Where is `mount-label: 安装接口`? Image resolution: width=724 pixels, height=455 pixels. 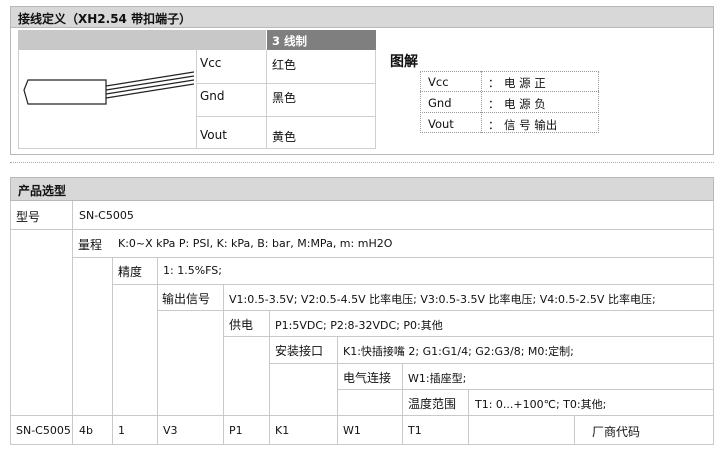 mount-label: 安装接口 is located at coordinates (299, 351).